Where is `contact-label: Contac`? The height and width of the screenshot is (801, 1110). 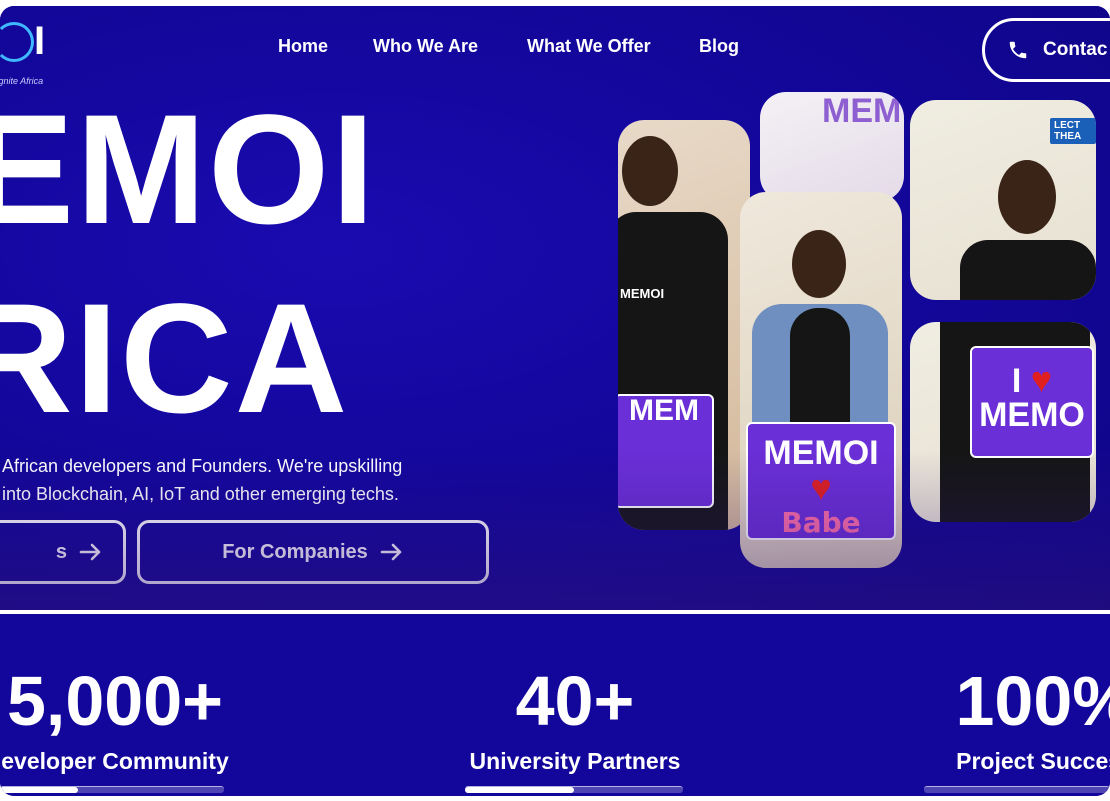
contact-label: Contac is located at coordinates (1075, 49).